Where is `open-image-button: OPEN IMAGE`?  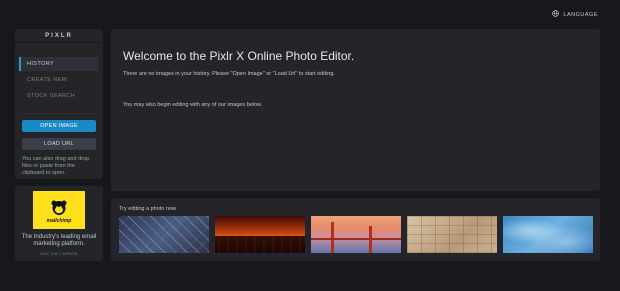
open-image-button: OPEN IMAGE is located at coordinates (59, 126).